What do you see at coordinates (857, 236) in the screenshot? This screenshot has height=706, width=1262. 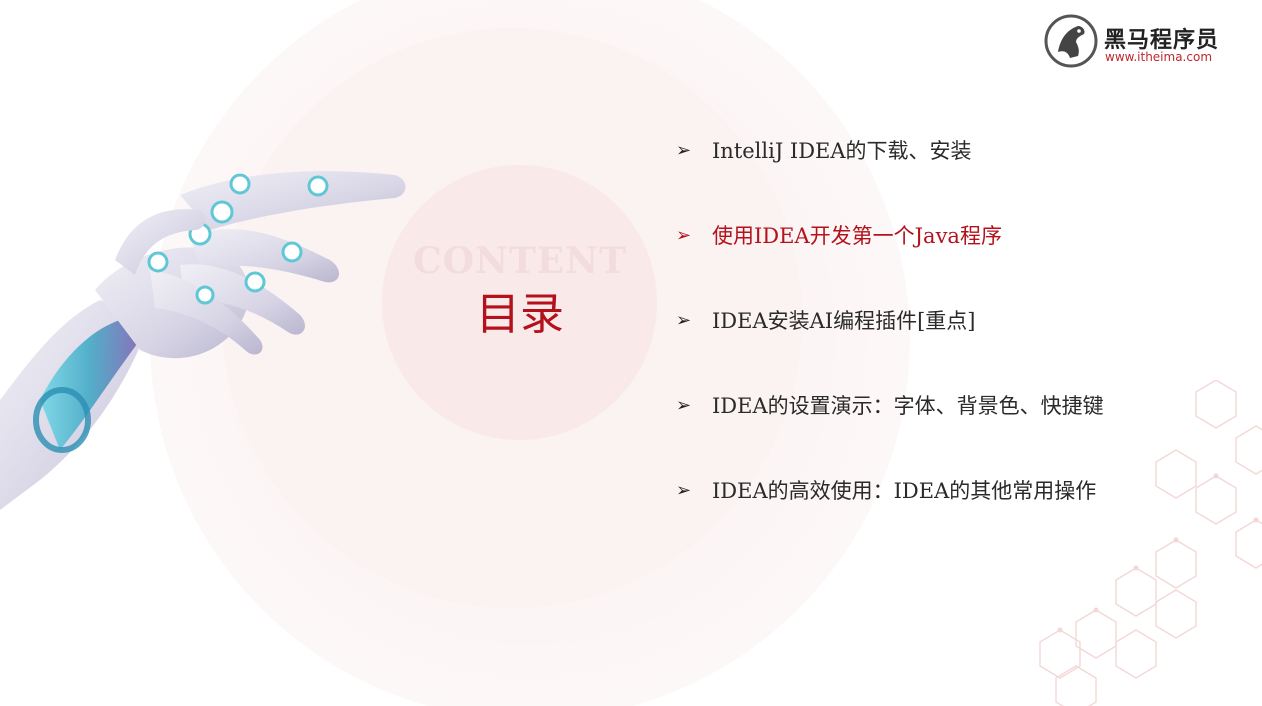 I see `contents-item-label: 使用IDEA开发第一个Java程序` at bounding box center [857, 236].